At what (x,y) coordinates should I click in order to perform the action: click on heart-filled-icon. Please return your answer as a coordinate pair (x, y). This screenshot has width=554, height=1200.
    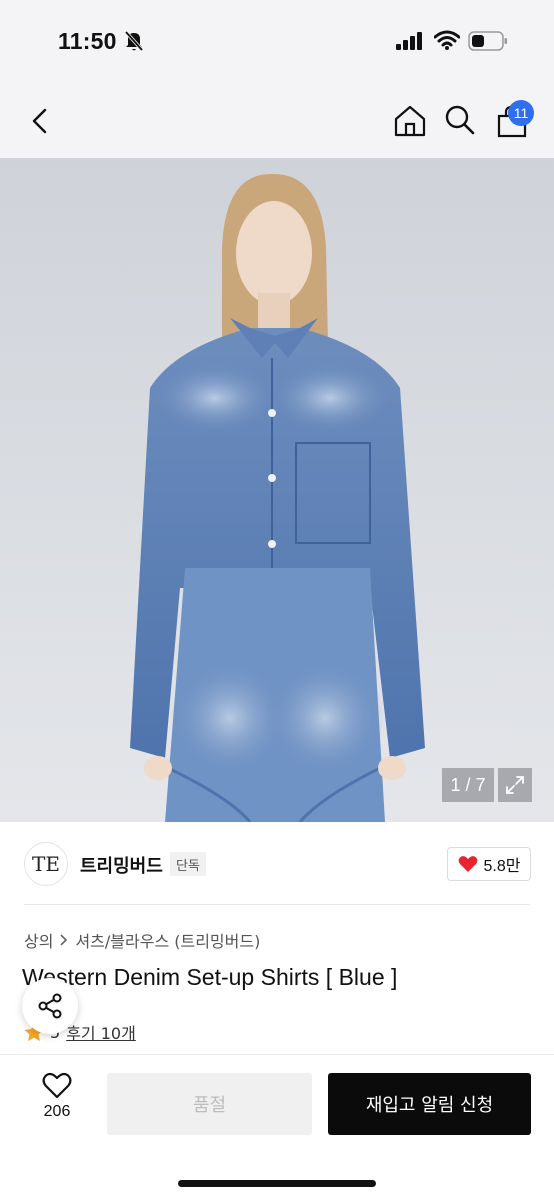
    Looking at the image, I should click on (467, 864).